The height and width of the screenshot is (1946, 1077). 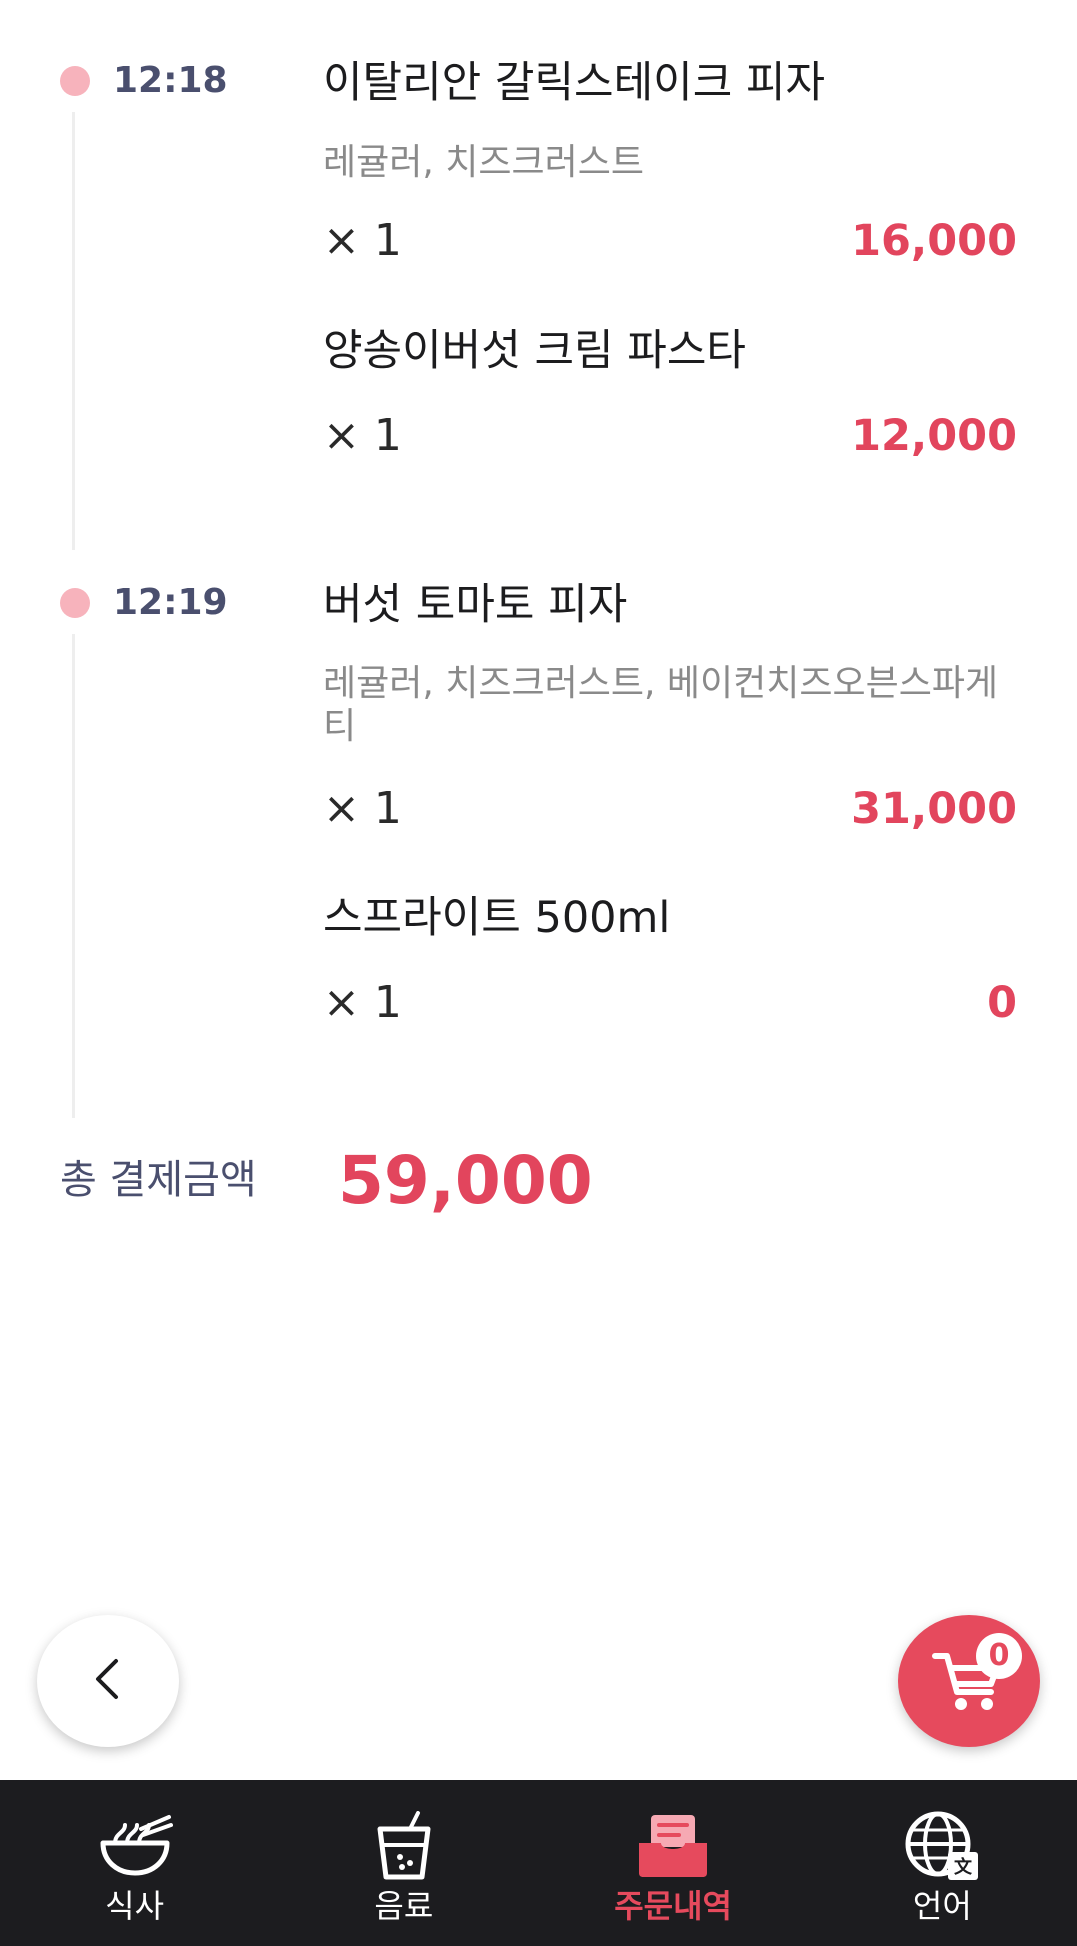 I want to click on cart-button: 0, so click(x=969, y=1681).